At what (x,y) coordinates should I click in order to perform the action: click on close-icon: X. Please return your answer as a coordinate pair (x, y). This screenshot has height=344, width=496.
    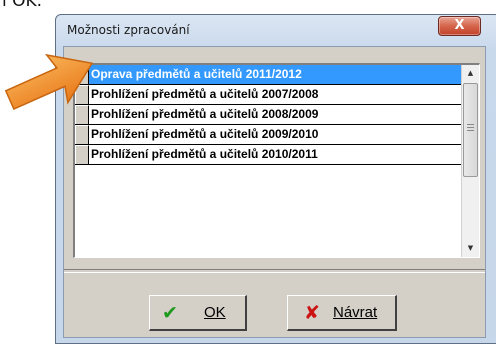
    Looking at the image, I should click on (459, 25).